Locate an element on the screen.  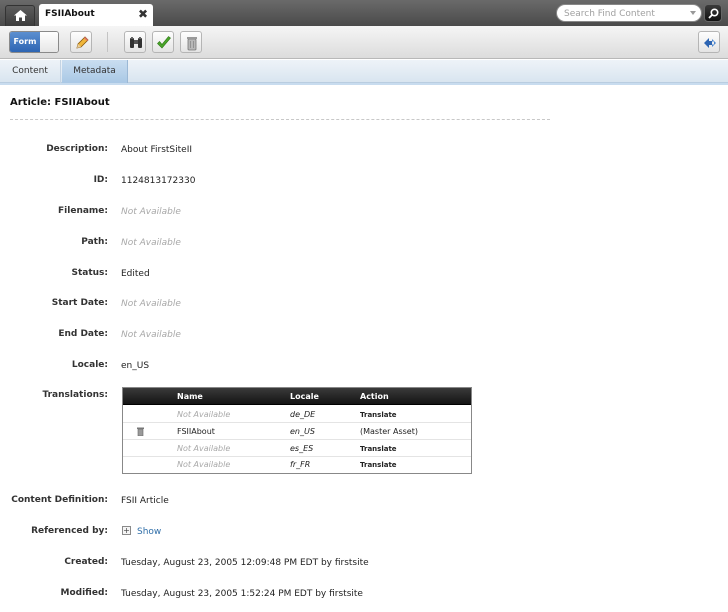
expand-toggle: + is located at coordinates (126, 530).